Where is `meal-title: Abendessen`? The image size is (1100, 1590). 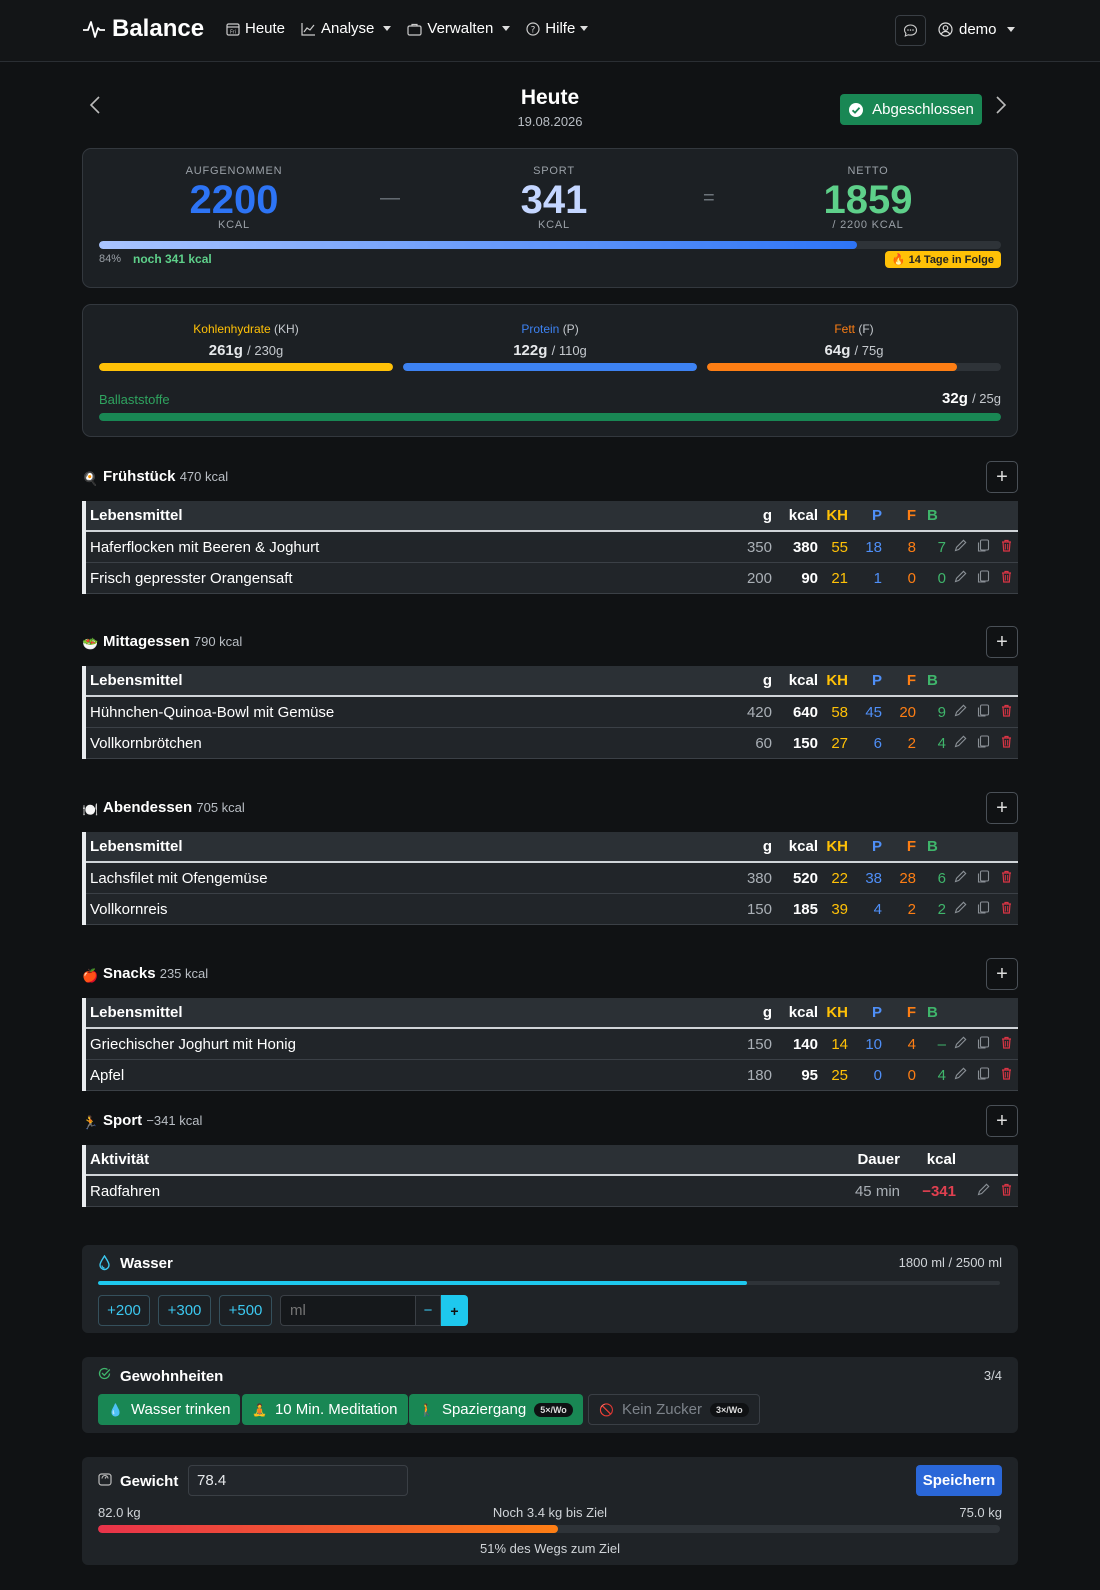
meal-title: Abendessen is located at coordinates (148, 807).